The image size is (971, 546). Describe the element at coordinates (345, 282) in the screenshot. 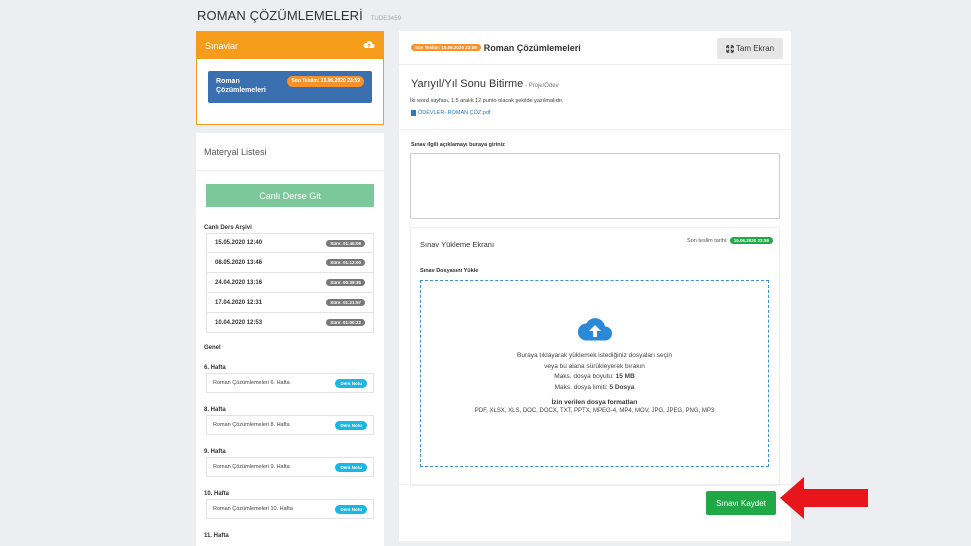

I see `archive-duration: Süre: 00:39:35` at that location.